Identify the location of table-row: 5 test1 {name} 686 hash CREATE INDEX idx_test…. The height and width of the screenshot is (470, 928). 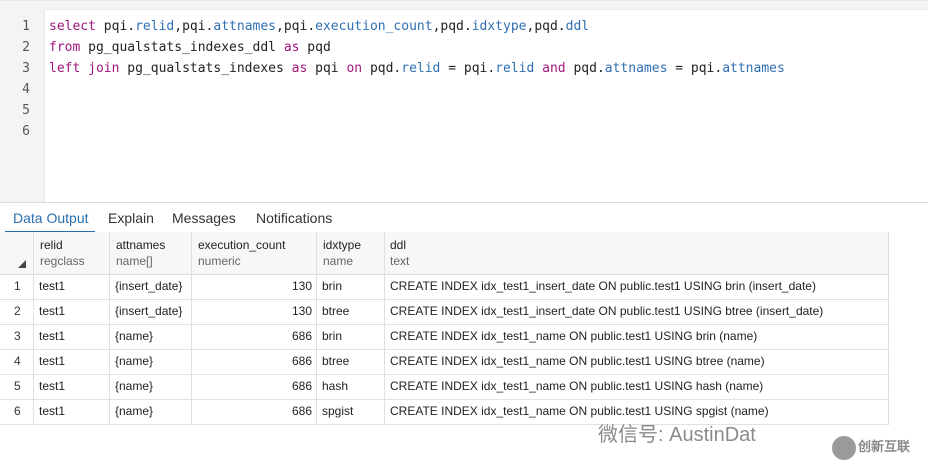
(444, 387).